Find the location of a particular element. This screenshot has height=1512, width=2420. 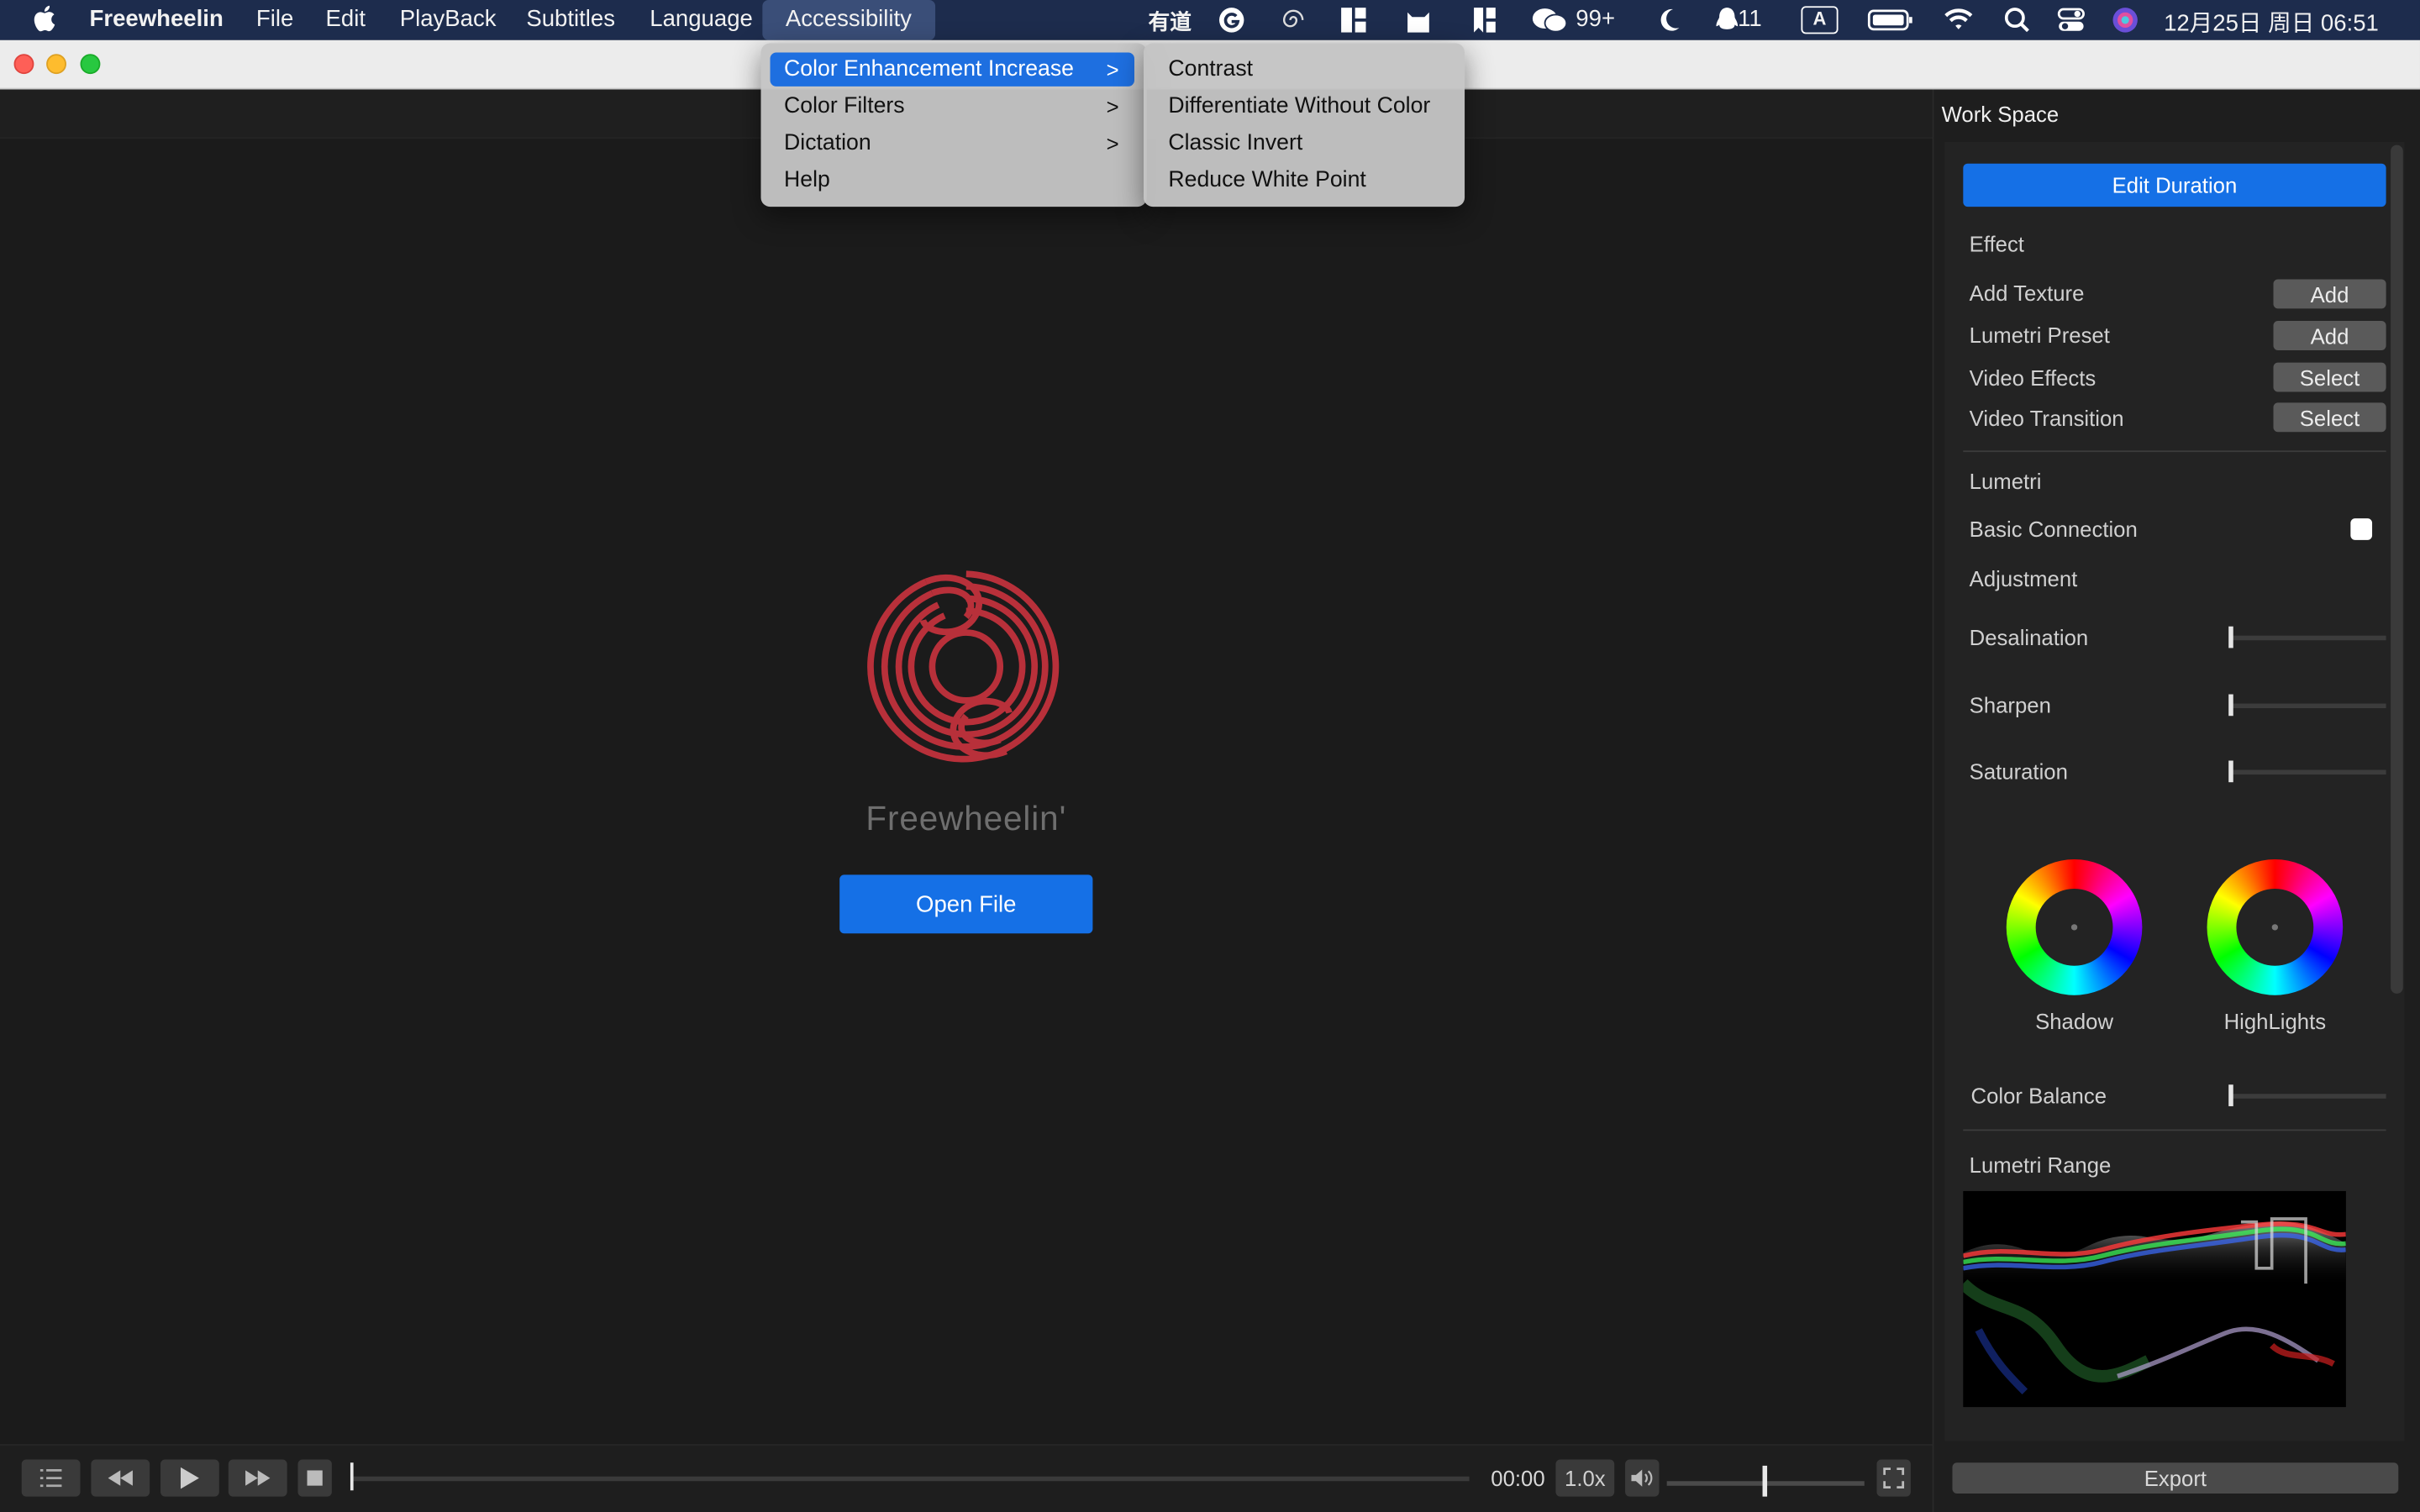

sharpen-slider is located at coordinates (2308, 706).